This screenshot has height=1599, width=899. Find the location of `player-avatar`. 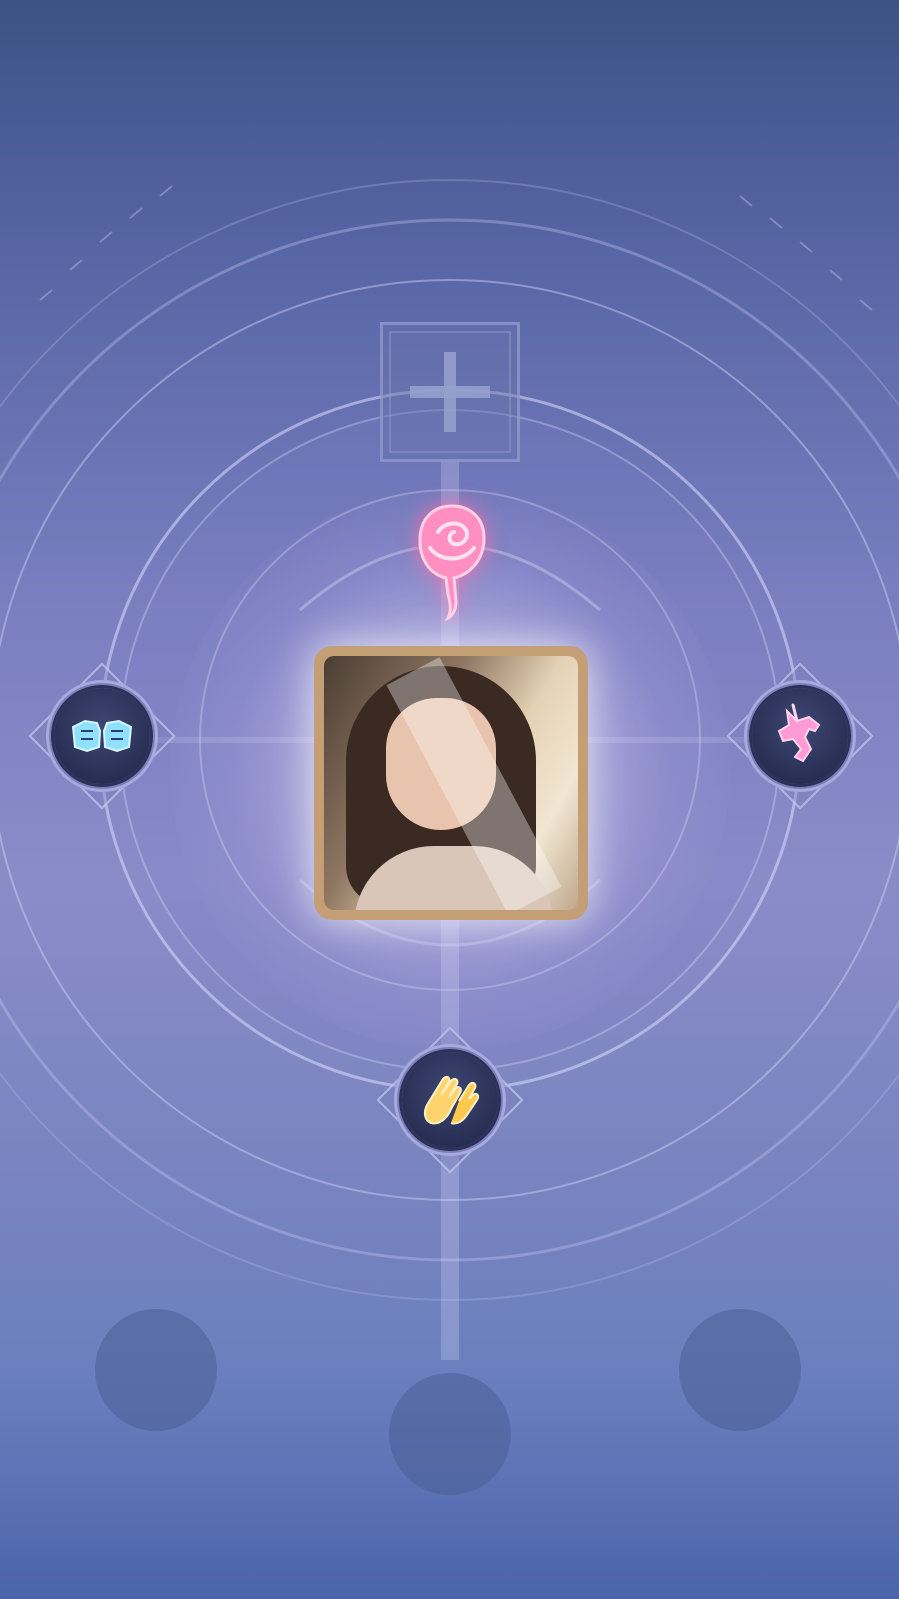

player-avatar is located at coordinates (451, 783).